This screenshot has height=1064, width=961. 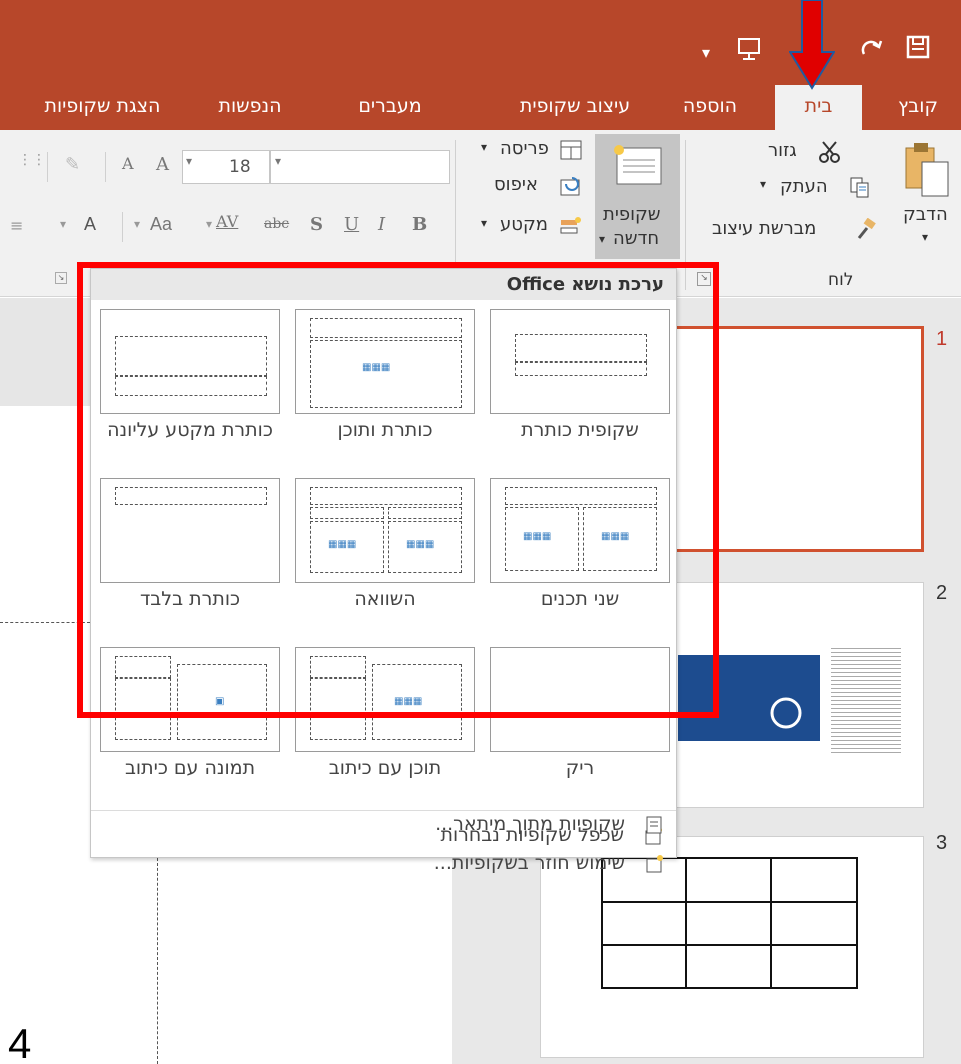 What do you see at coordinates (209, 224) in the screenshot?
I see `char-spacing-dropdown-icon: ▾` at bounding box center [209, 224].